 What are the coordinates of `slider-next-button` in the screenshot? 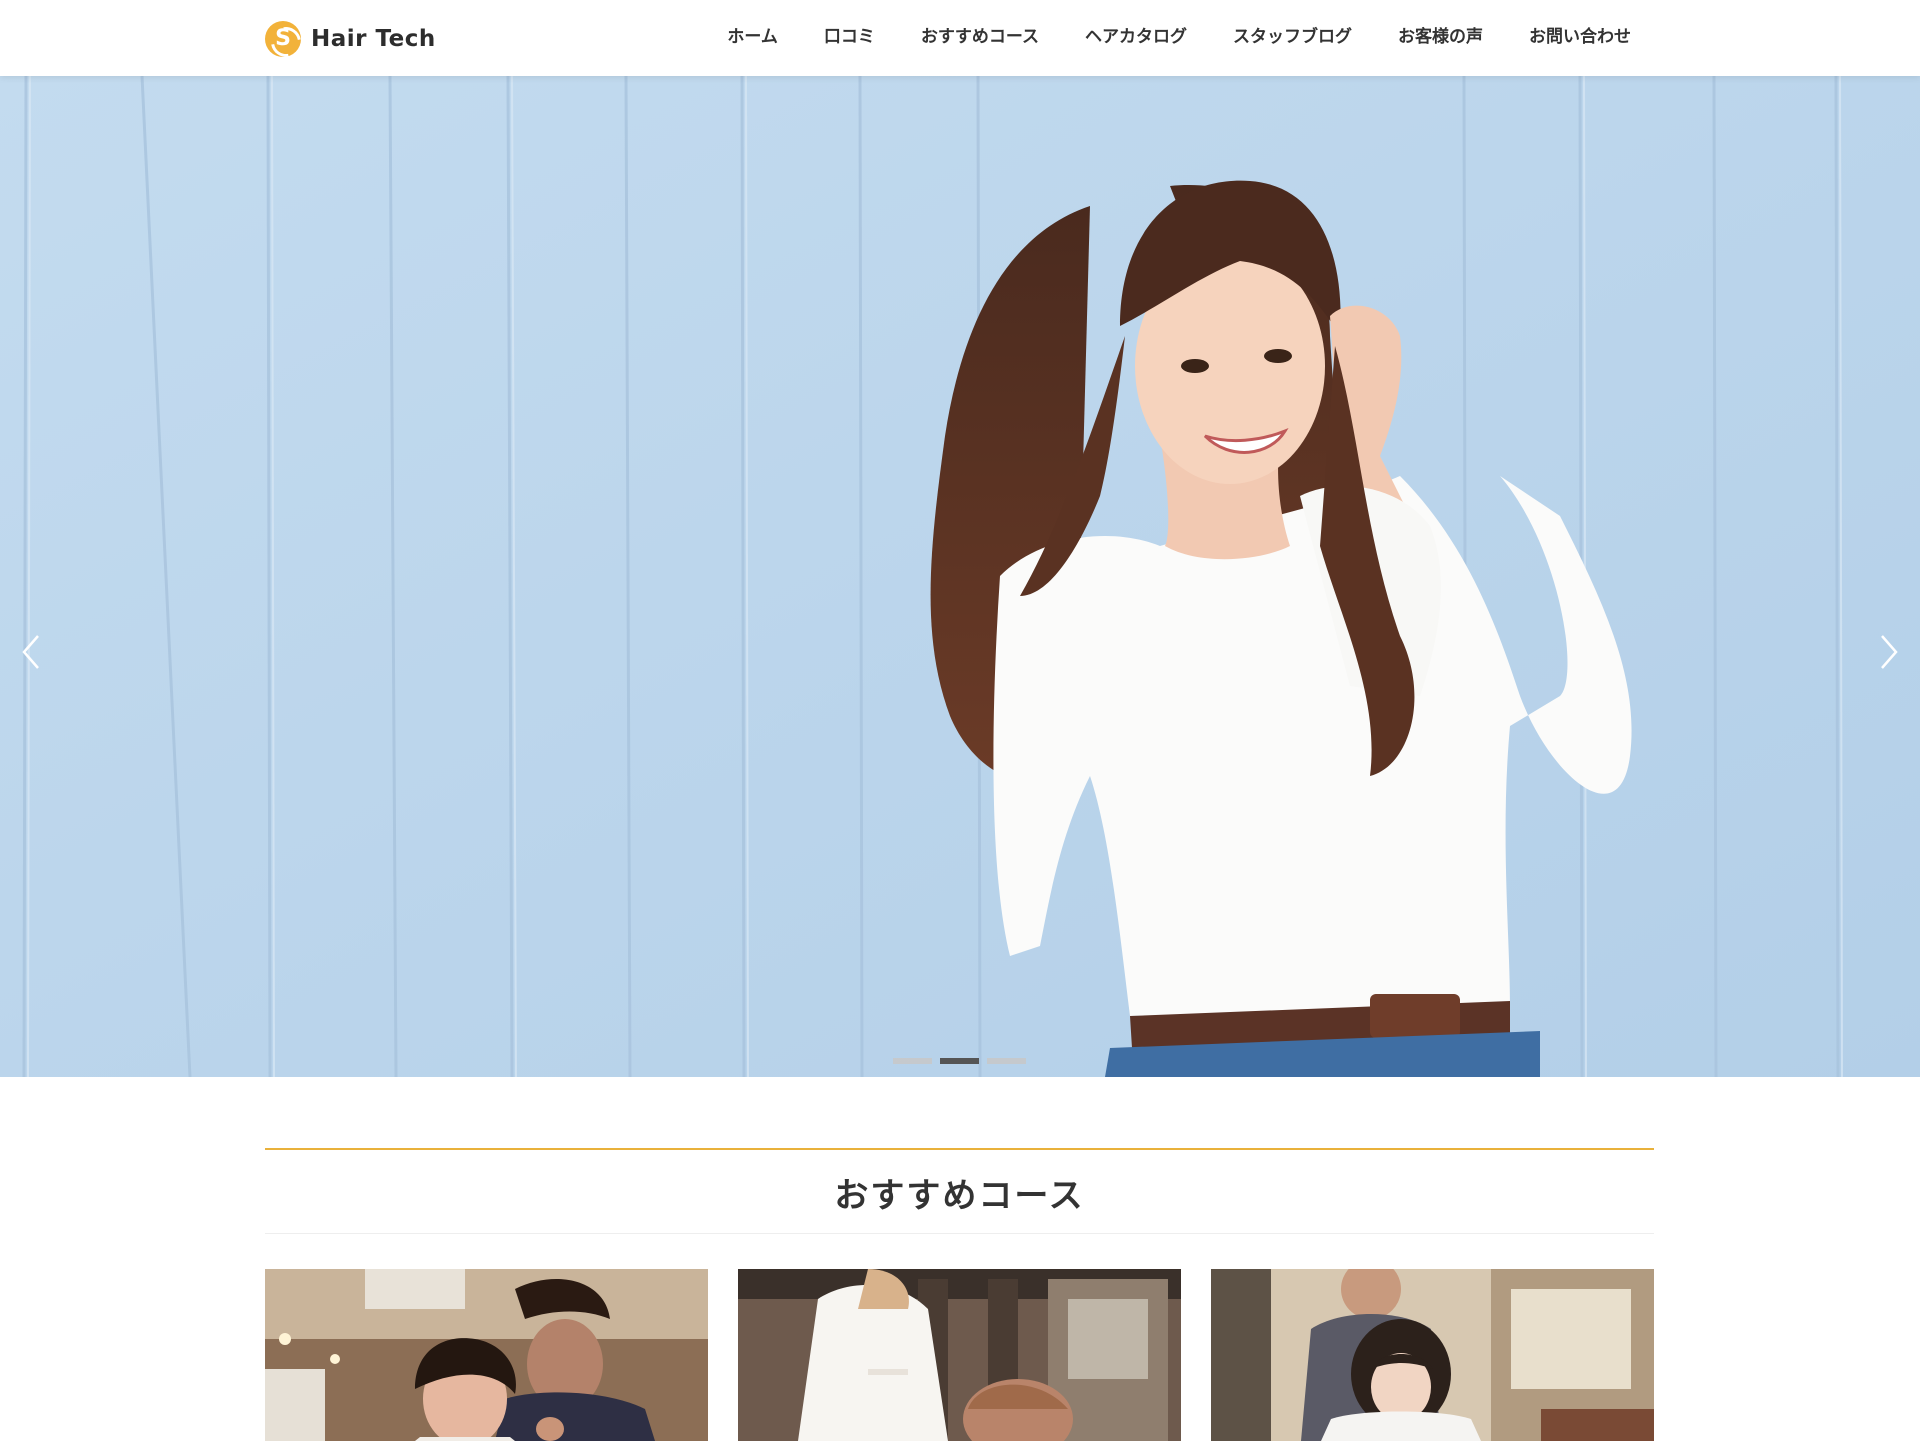 It's located at (1888, 652).